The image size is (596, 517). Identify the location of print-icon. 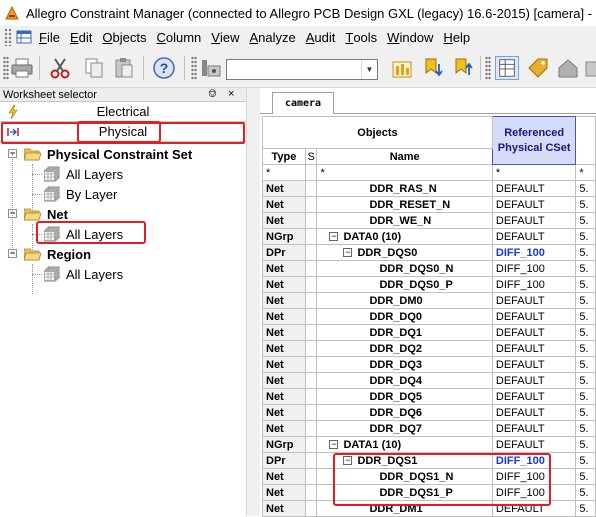
(22, 68).